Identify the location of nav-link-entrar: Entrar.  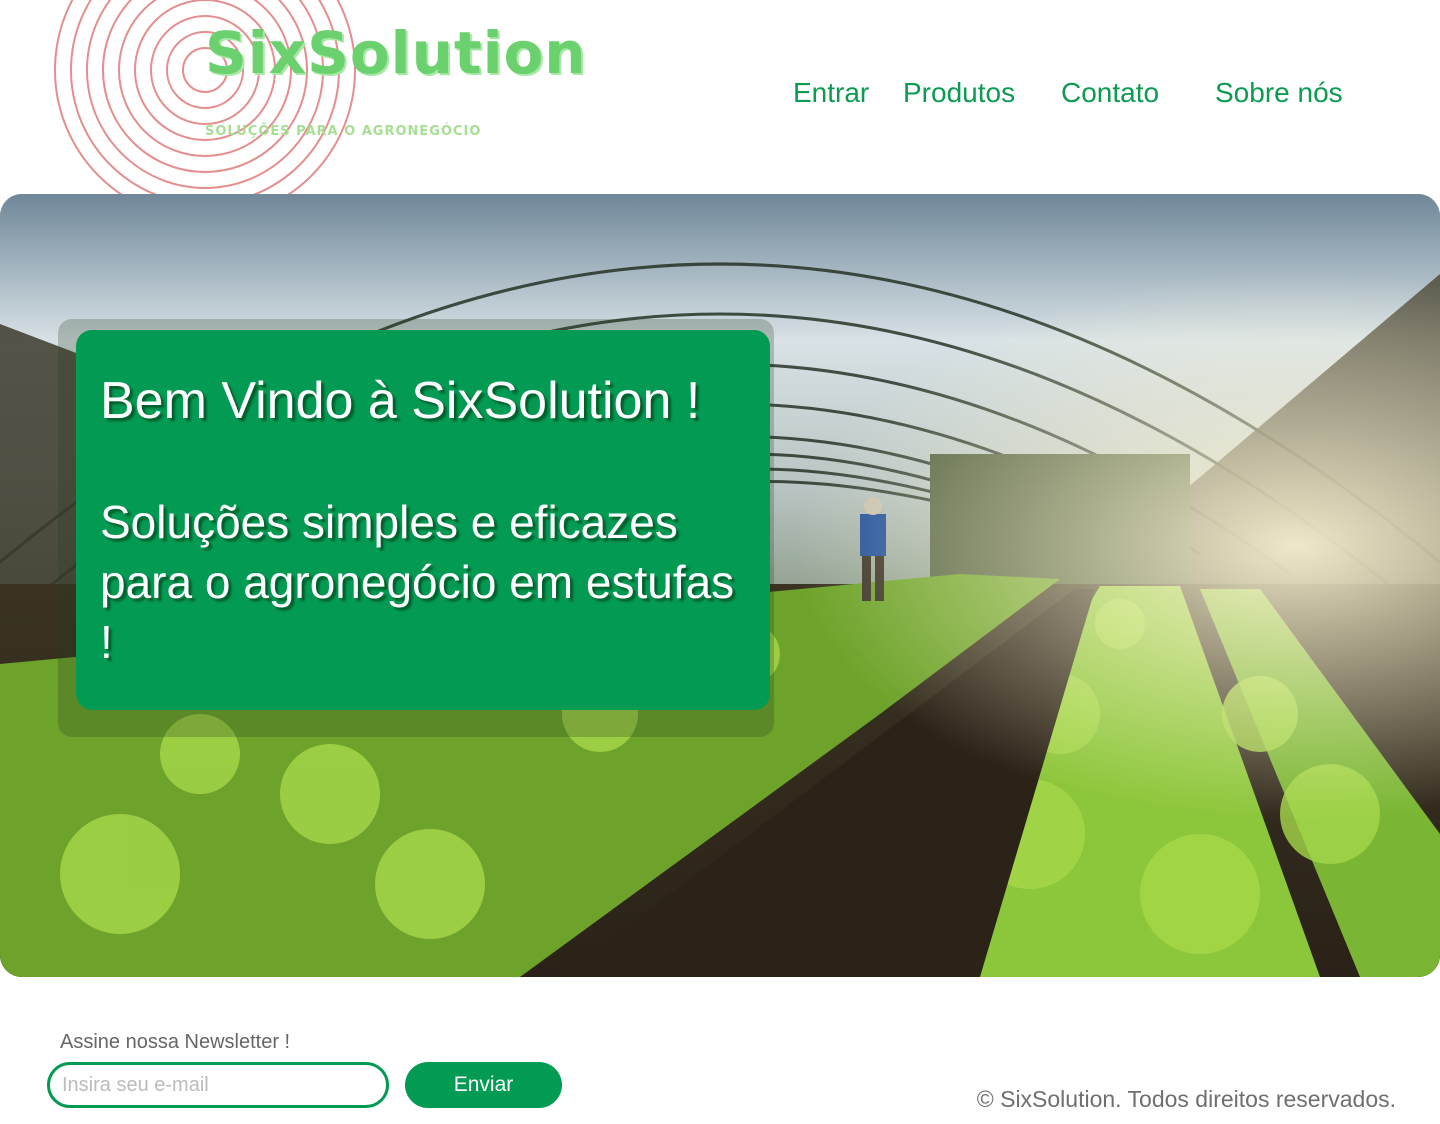
(831, 93).